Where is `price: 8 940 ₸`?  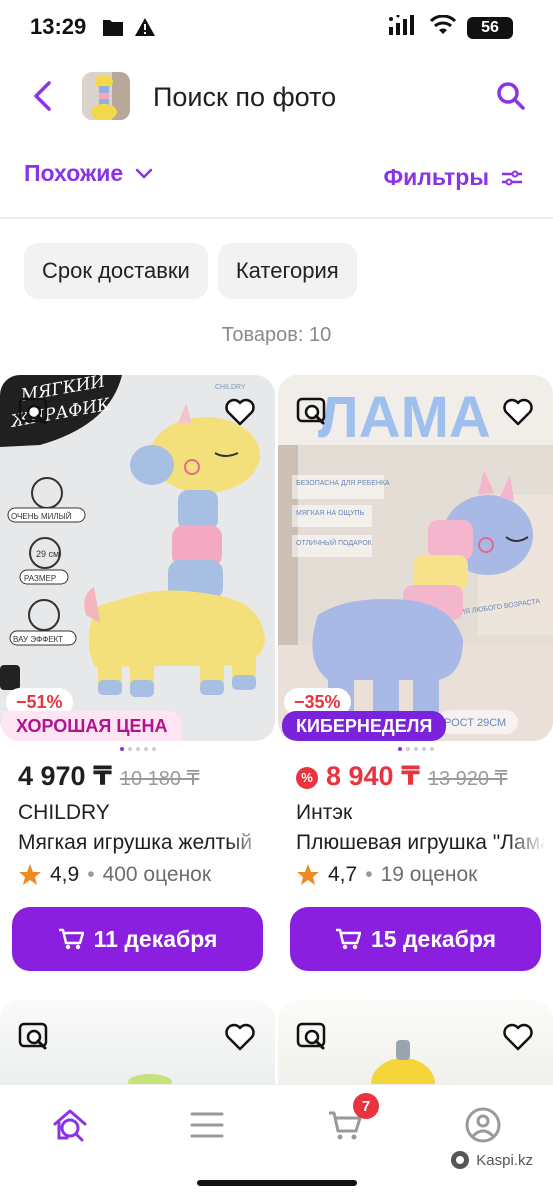
price: 8 940 ₸ is located at coordinates (373, 776).